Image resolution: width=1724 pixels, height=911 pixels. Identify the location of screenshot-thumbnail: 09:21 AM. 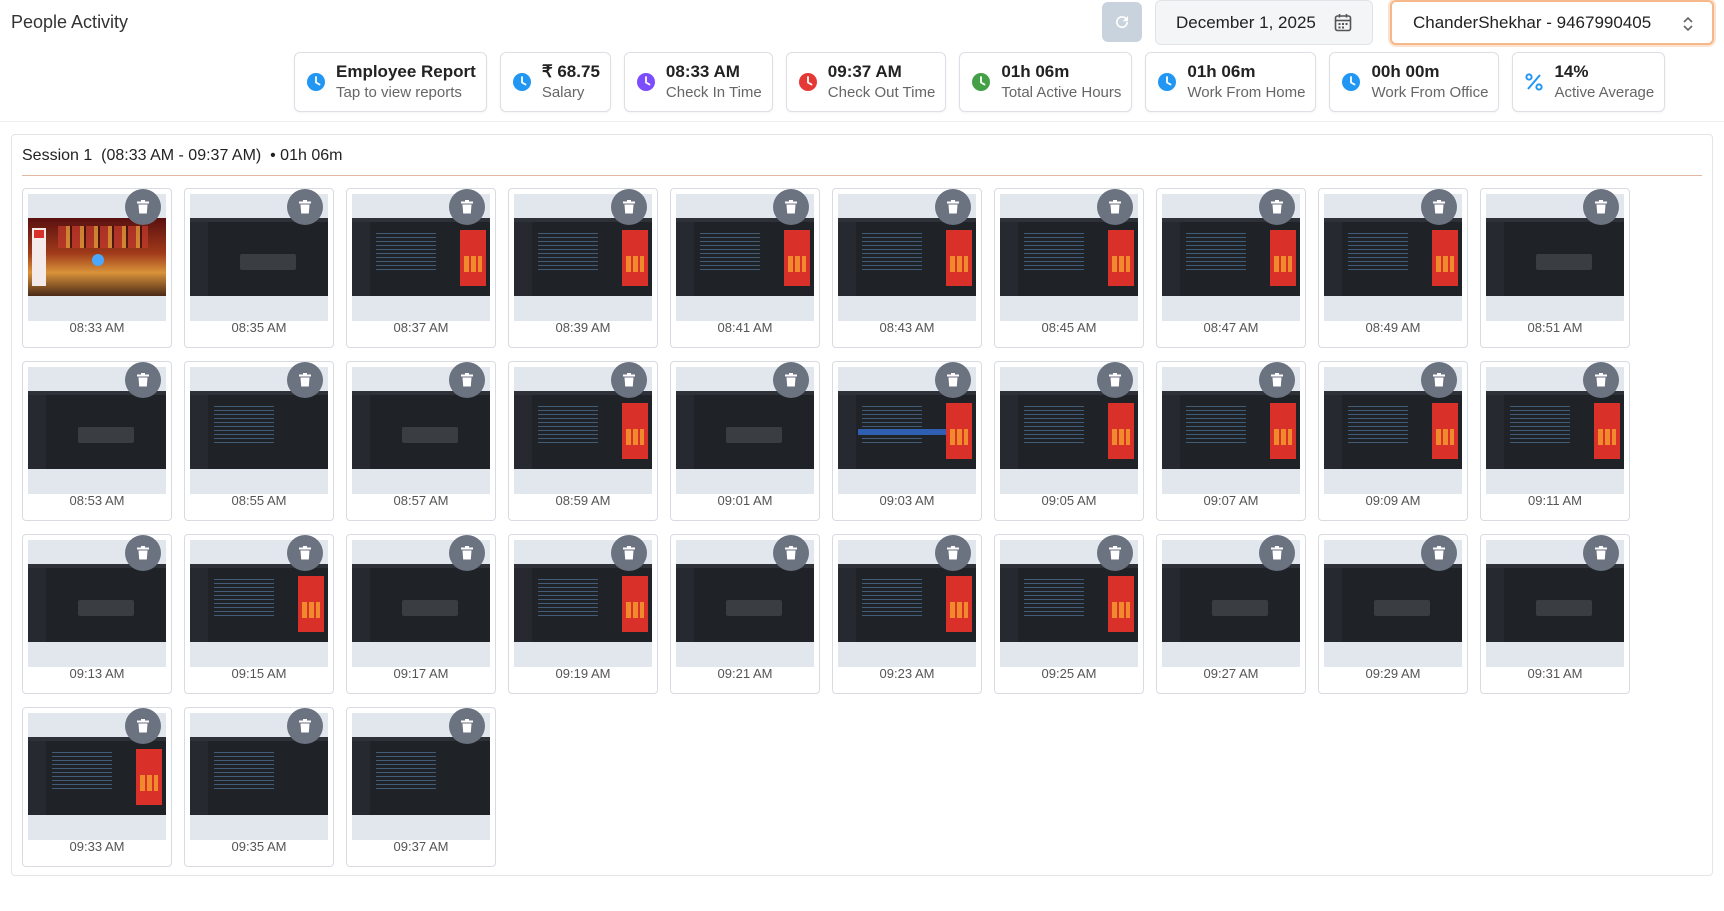
(745, 614).